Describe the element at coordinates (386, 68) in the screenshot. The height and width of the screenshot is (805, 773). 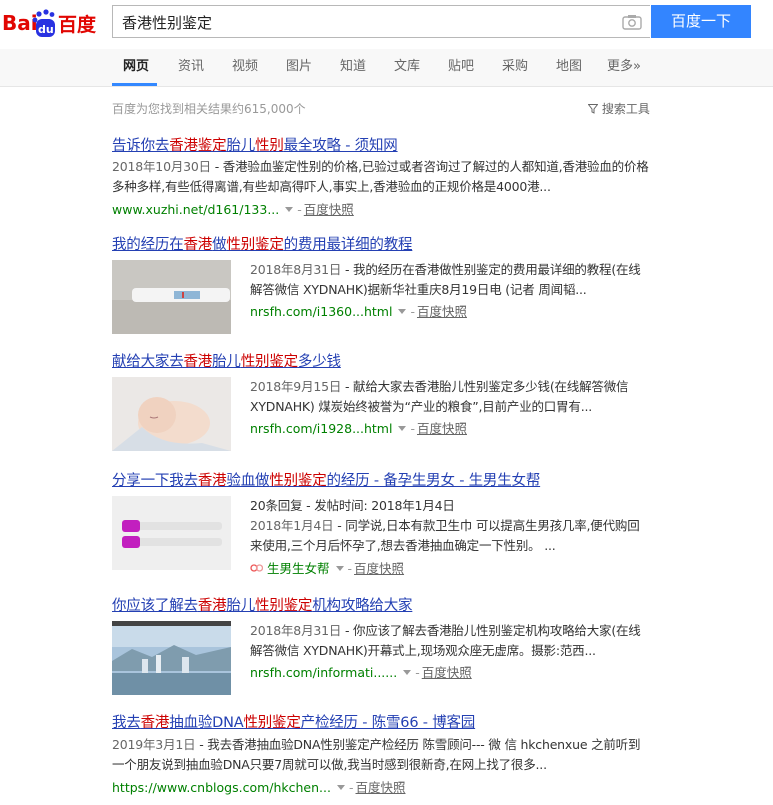
I see `nav-tabs: 网页 资讯 视频 图片 知道 文库 贴吧 采购 地图 更多»` at that location.